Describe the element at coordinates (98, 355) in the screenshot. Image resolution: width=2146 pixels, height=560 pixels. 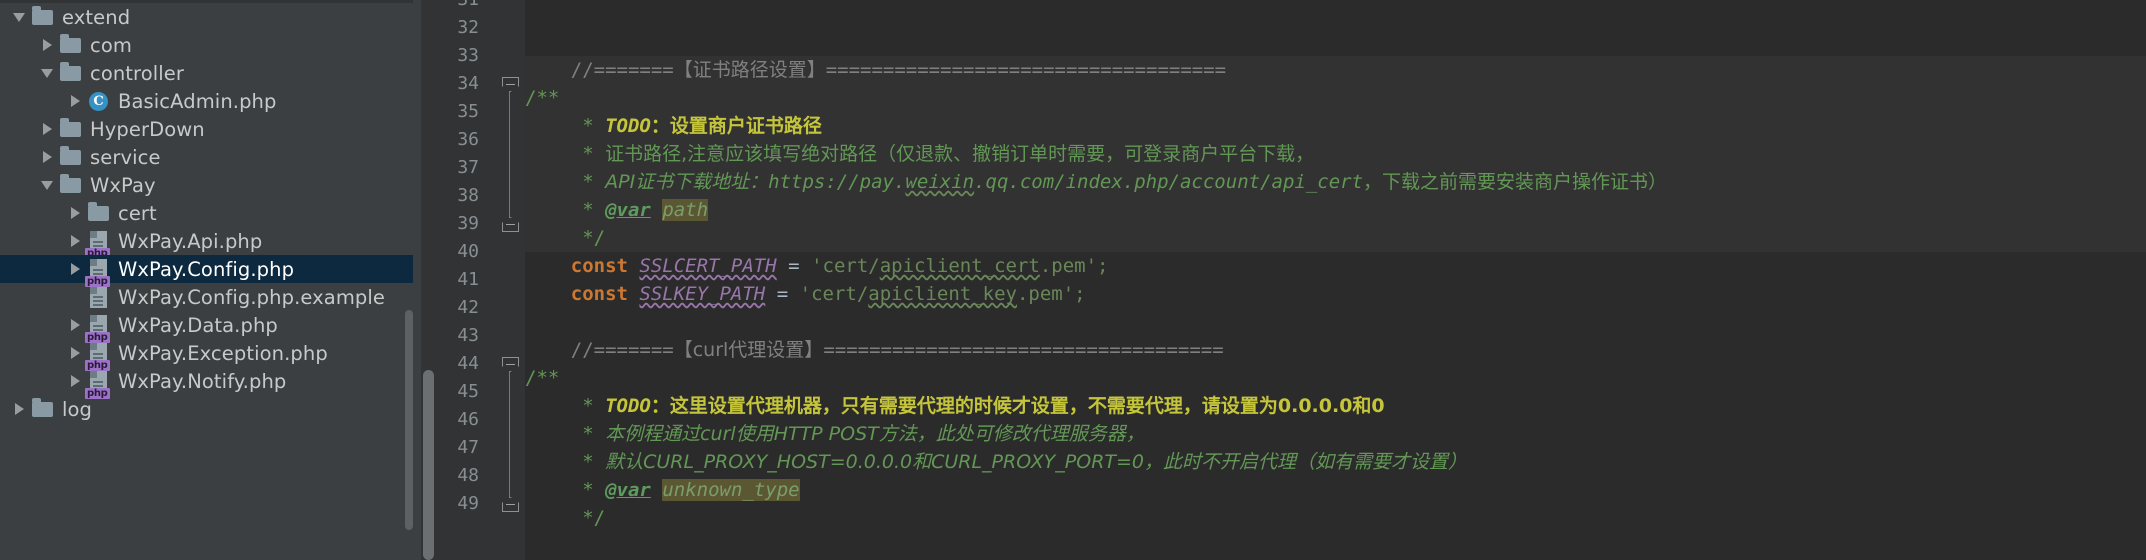
I see `php-file-icon: php` at that location.